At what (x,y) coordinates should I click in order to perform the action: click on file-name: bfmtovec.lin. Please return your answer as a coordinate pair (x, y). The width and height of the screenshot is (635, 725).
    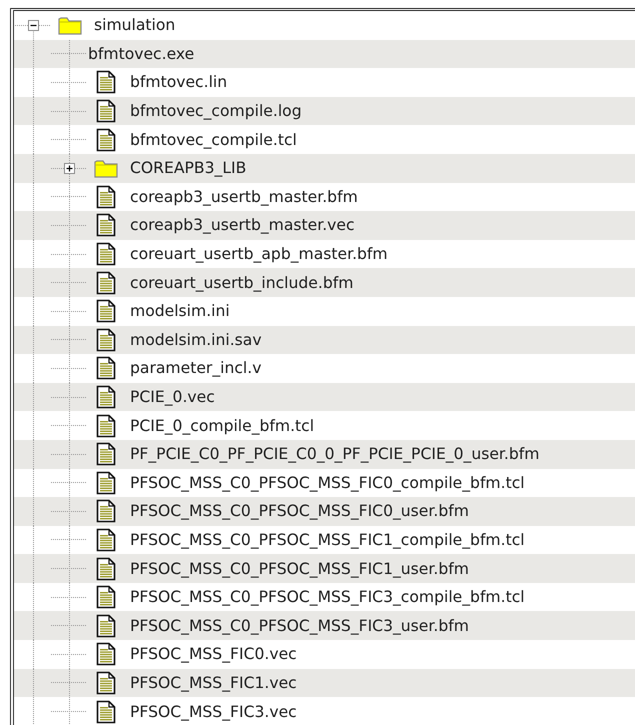
    Looking at the image, I should click on (179, 82).